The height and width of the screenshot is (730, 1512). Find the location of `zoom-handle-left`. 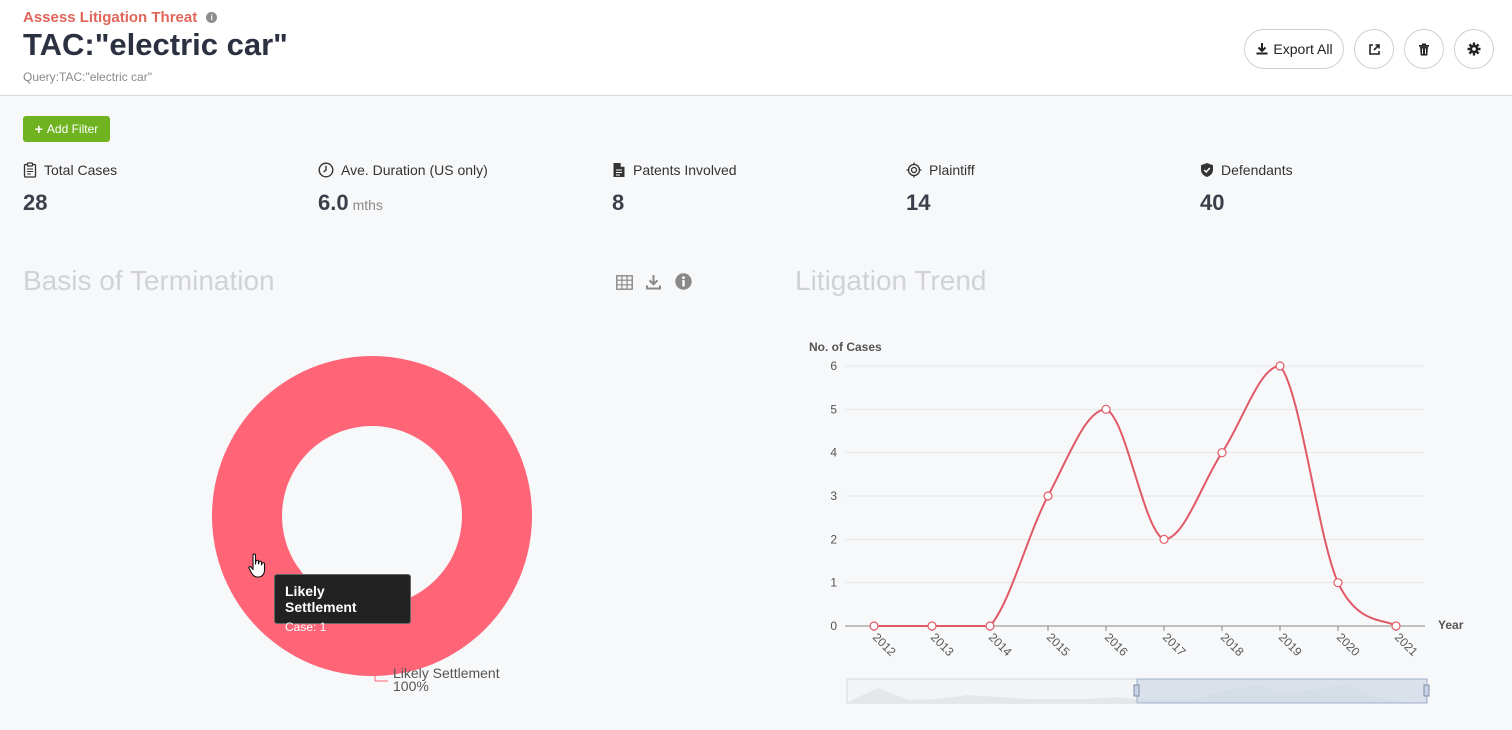

zoom-handle-left is located at coordinates (1136, 690).